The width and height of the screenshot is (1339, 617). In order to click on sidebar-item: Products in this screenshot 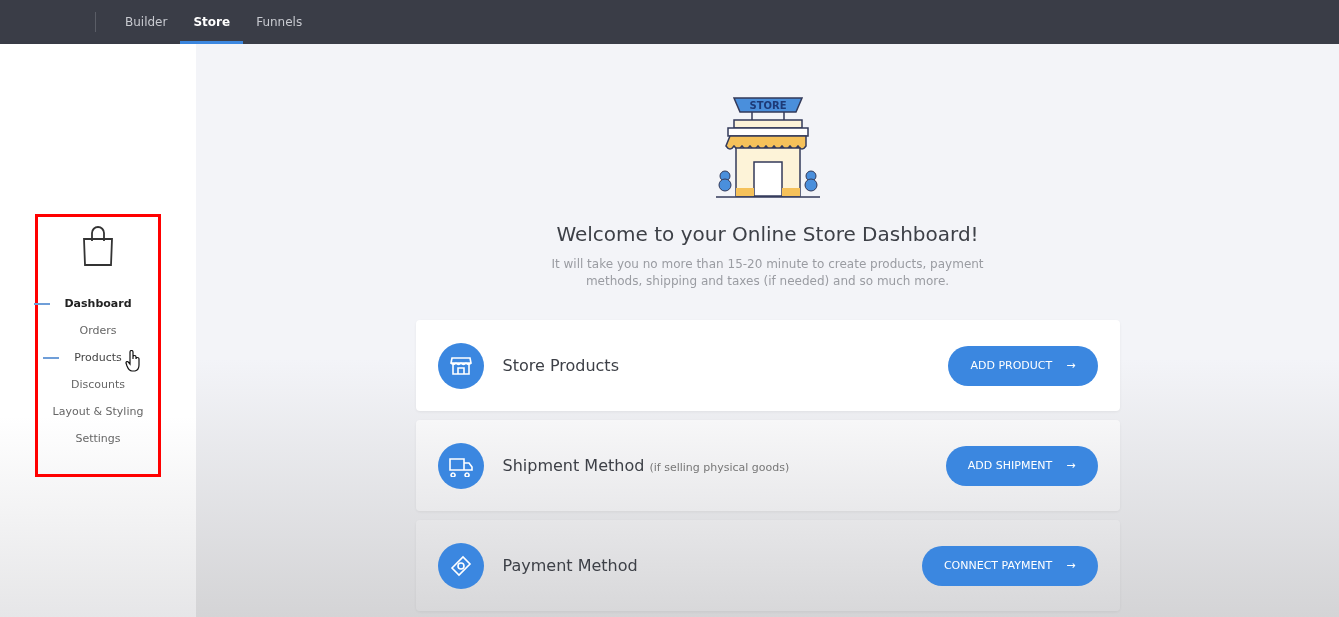, I will do `click(98, 357)`.